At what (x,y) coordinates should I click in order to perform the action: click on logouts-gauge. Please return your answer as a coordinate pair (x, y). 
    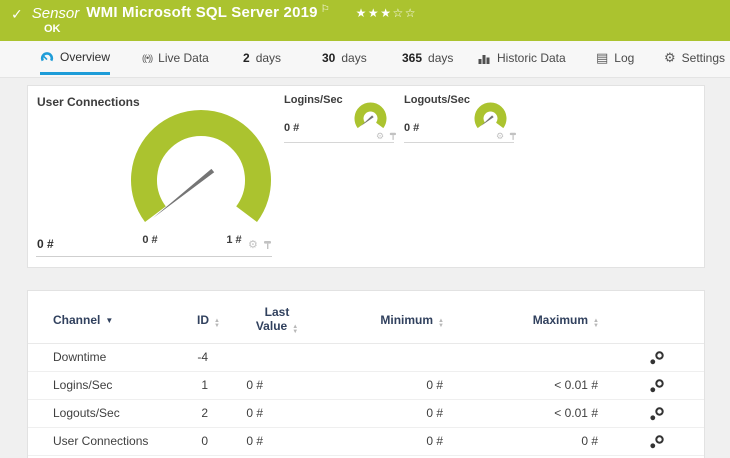
    Looking at the image, I should click on (490, 115).